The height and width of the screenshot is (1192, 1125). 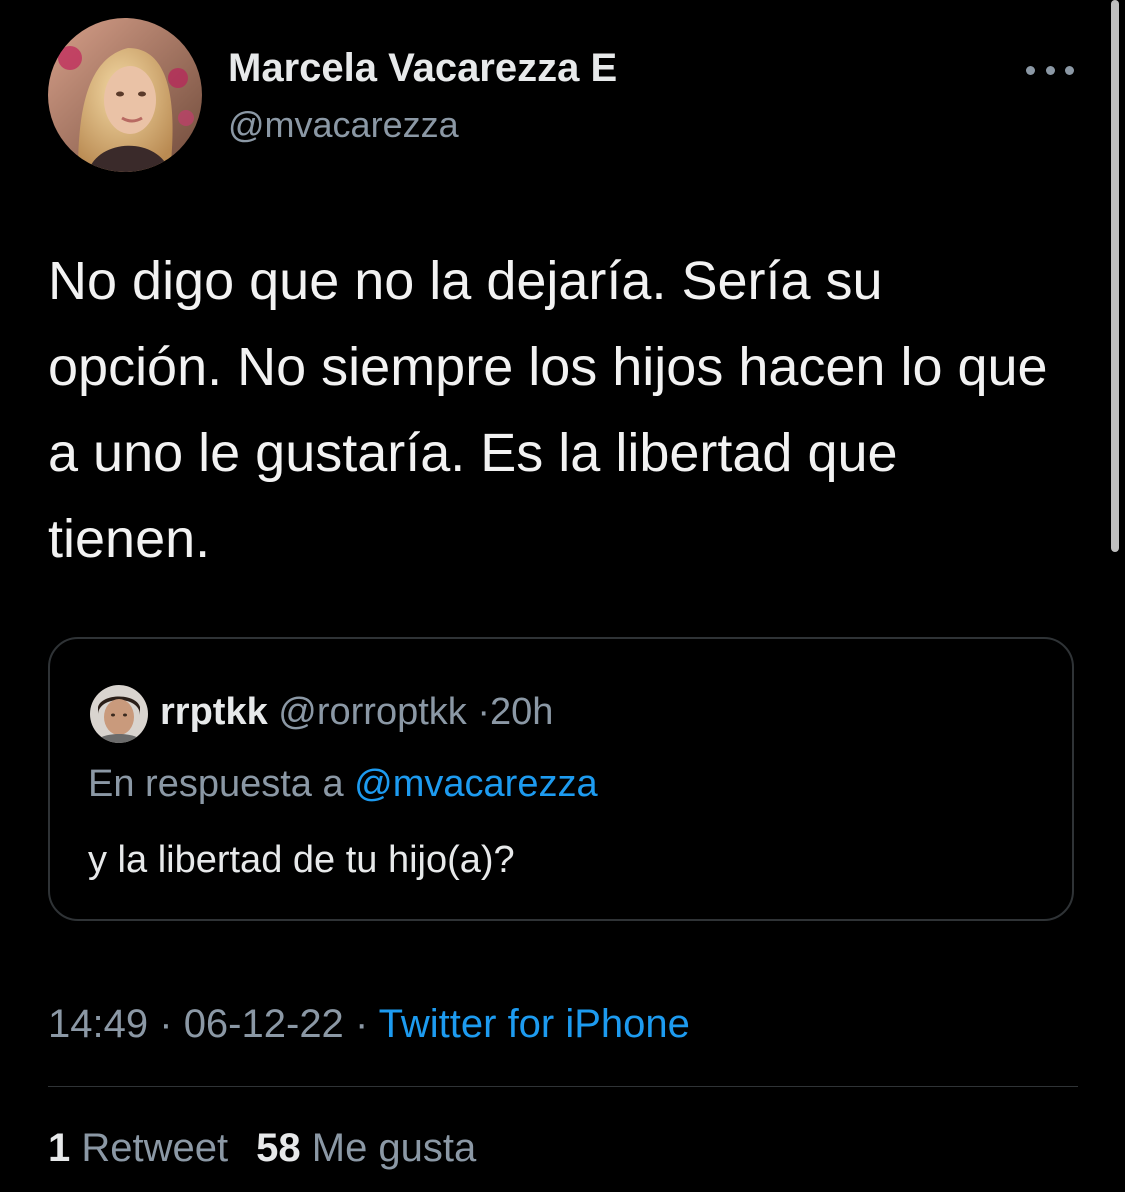 I want to click on tweet-header: Marcela Vacarezza E @mvacarezza, so click(x=563, y=97).